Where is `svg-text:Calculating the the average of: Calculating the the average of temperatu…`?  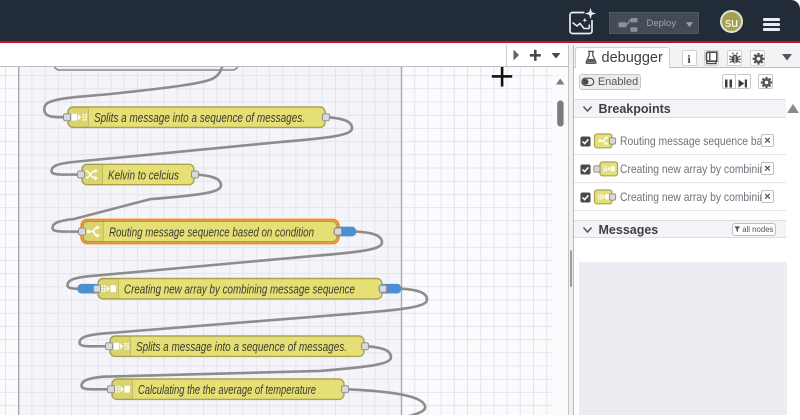 svg-text:Calculating the the average of: Calculating the the average of temperatu… is located at coordinates (227, 389).